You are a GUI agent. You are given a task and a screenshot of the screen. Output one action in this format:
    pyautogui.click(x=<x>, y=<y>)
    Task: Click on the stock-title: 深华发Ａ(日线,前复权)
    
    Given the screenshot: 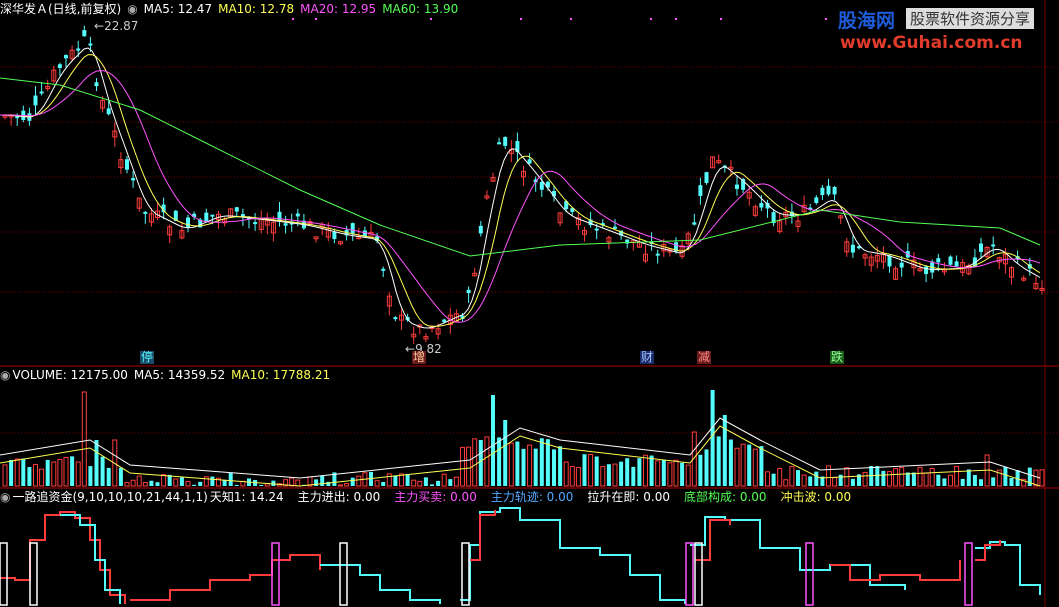 What is the action you would take?
    pyautogui.click(x=60, y=9)
    